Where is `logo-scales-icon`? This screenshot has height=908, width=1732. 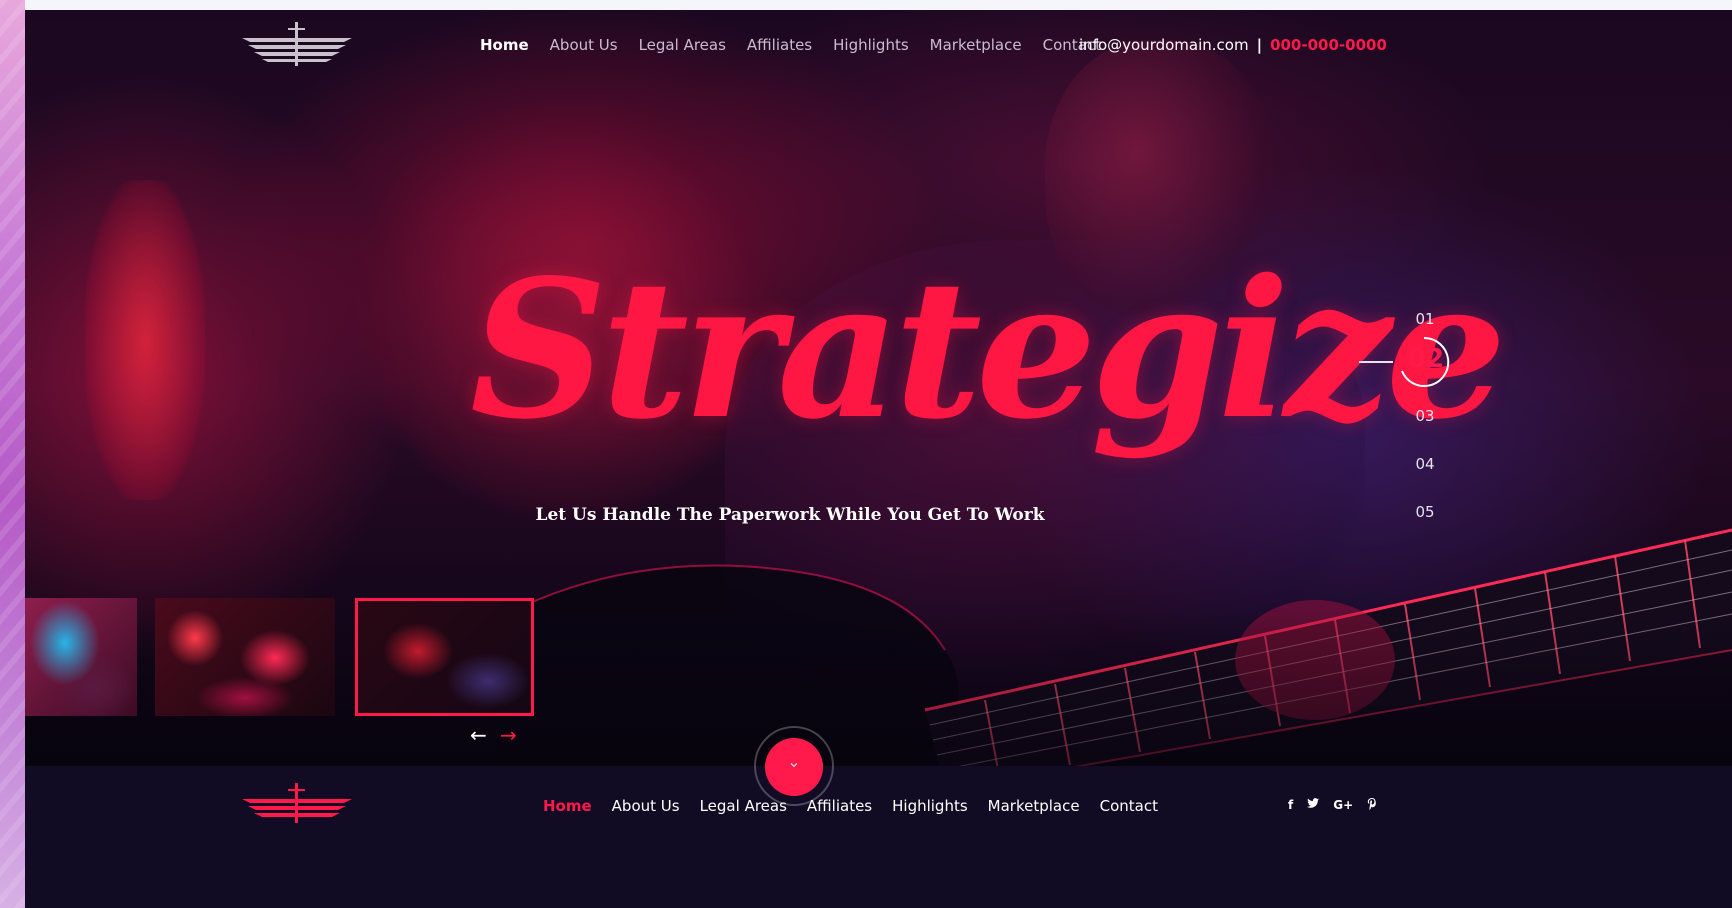 logo-scales-icon is located at coordinates (297, 45).